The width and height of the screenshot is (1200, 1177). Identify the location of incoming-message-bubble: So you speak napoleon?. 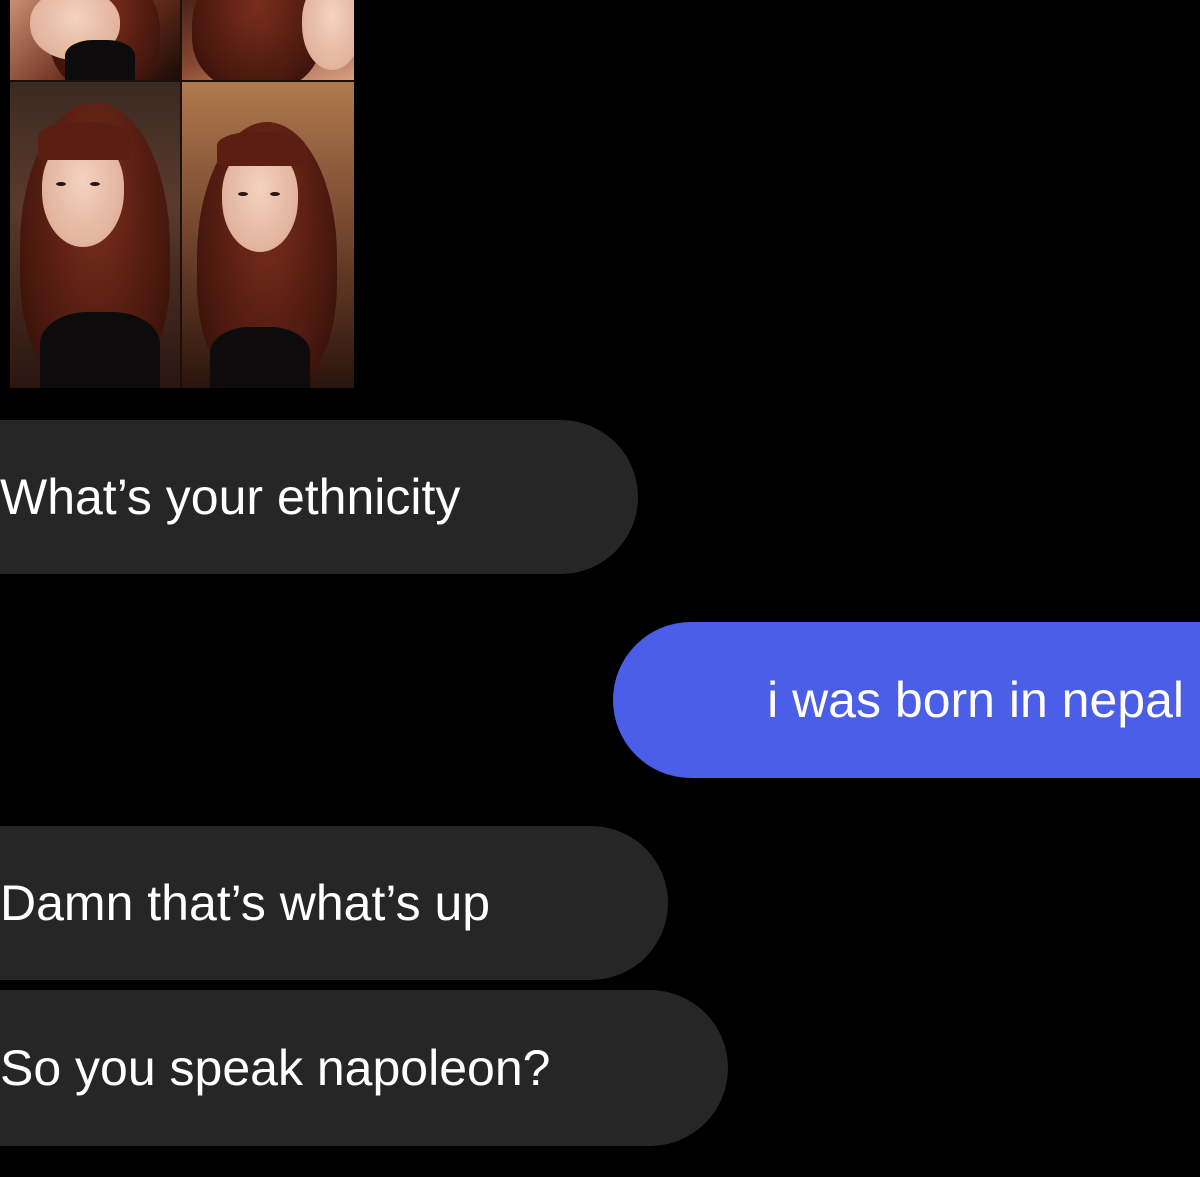
(364, 1068).